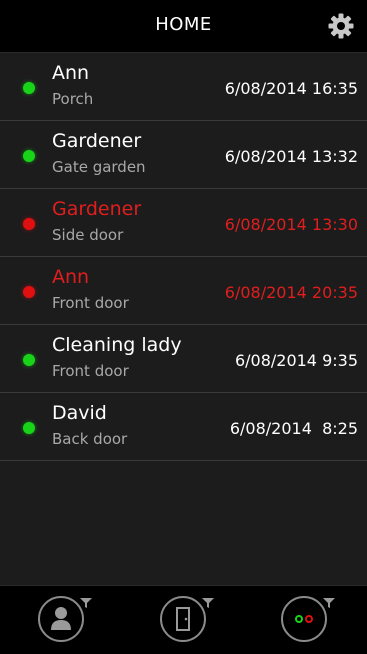 Image resolution: width=367 pixels, height=654 pixels. Describe the element at coordinates (183, 223) in the screenshot. I see `event-row: Gardener Side door 6/08/2014 13:30` at that location.